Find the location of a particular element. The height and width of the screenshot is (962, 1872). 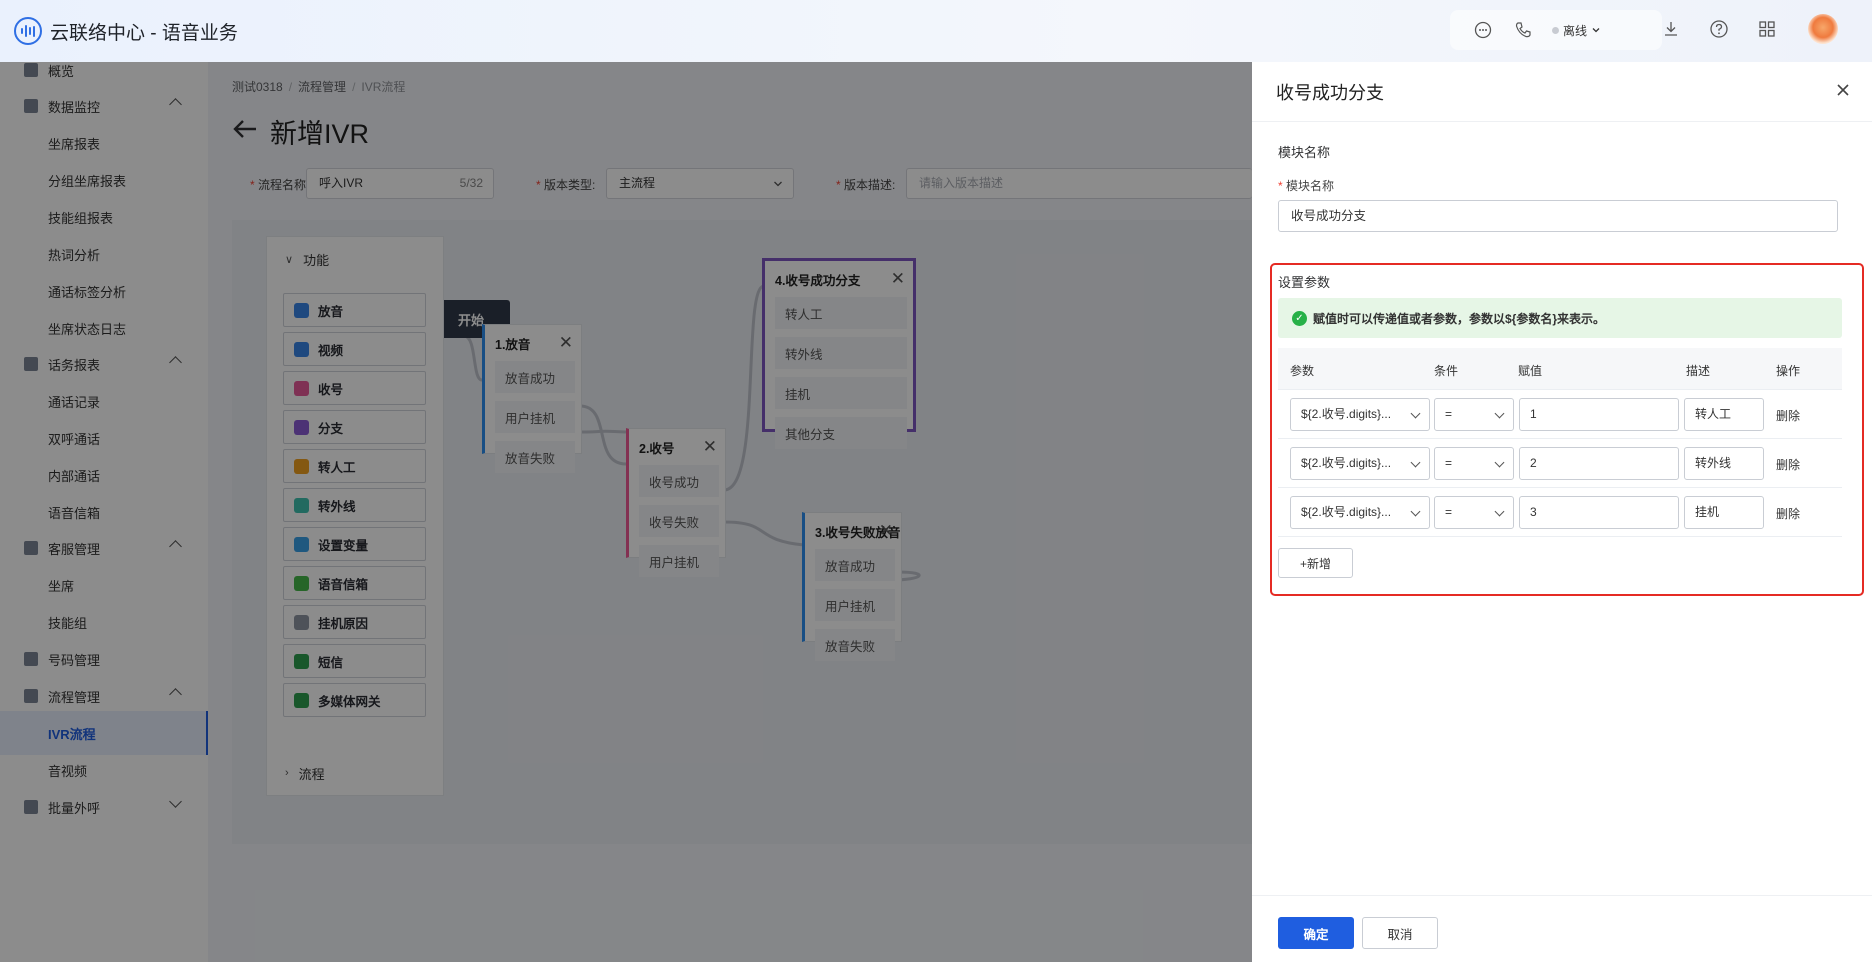

description-input: 挂机 is located at coordinates (1724, 512).